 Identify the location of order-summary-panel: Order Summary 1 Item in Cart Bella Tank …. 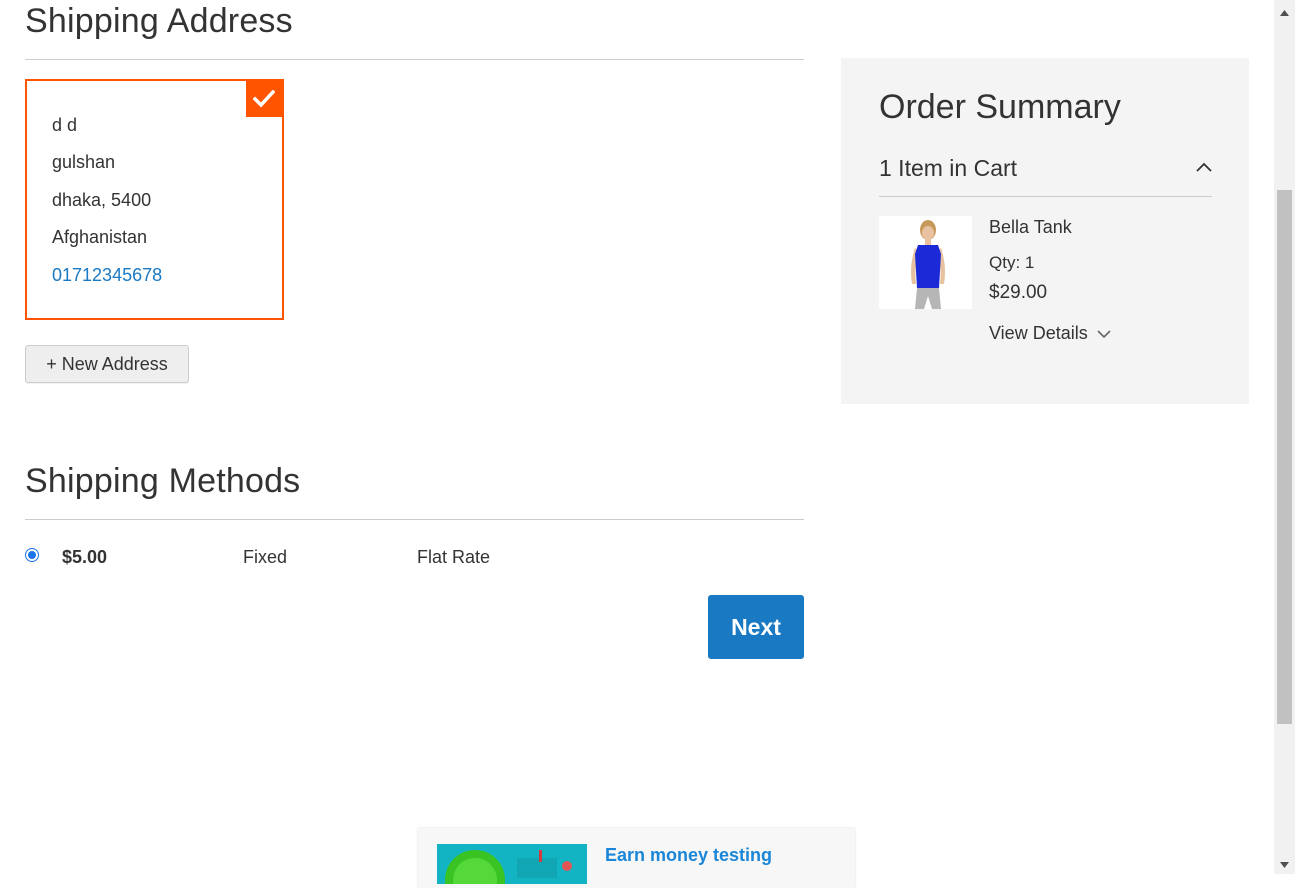
(1045, 231).